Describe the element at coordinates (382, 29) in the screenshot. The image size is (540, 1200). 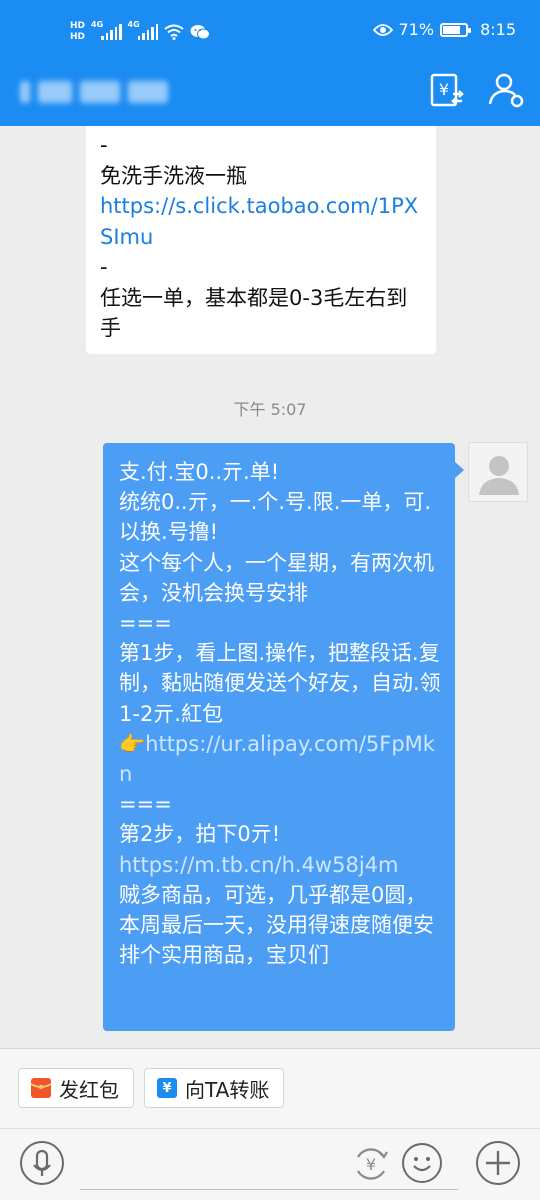
I see `eye-icon` at that location.